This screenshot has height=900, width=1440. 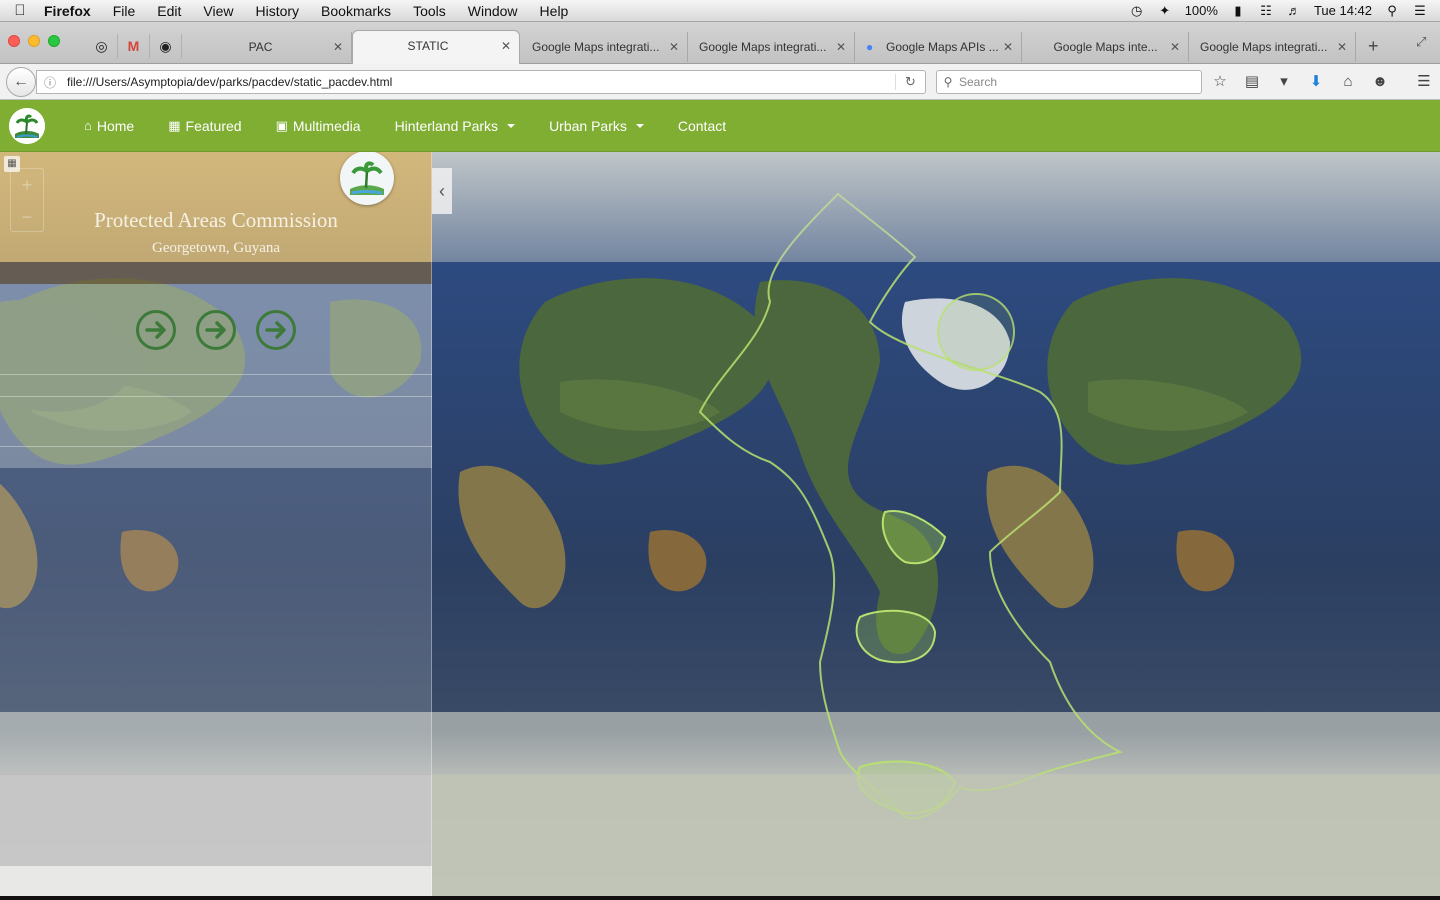 What do you see at coordinates (1343, 10) in the screenshot?
I see `clock: Tue 14:42` at bounding box center [1343, 10].